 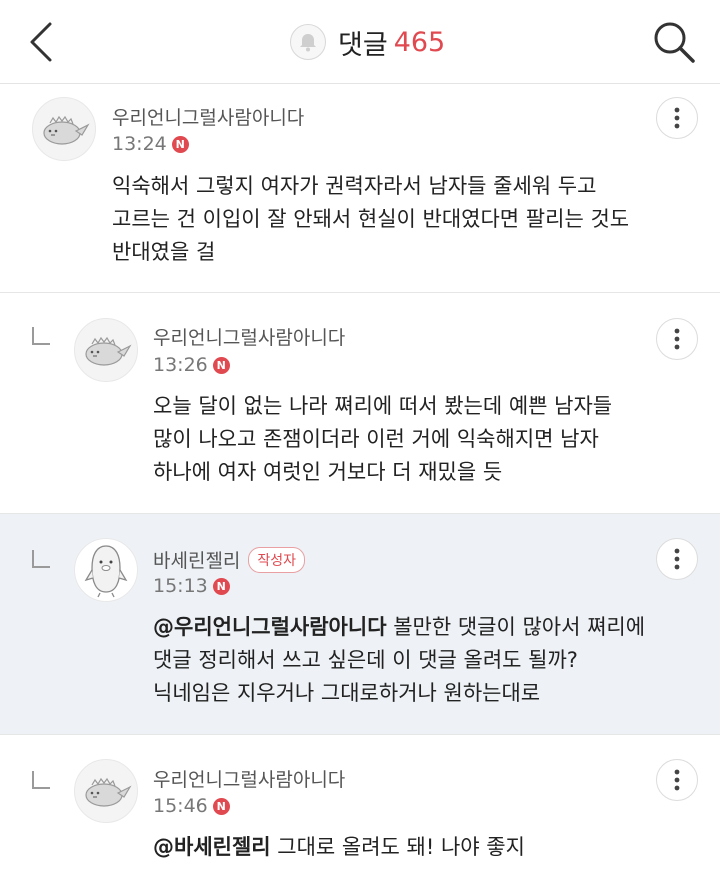 I want to click on comment-line: 오늘 달이 없는 나라 쪄리에 떠서 봤는데 예쁜 남자들, so click(x=383, y=406).